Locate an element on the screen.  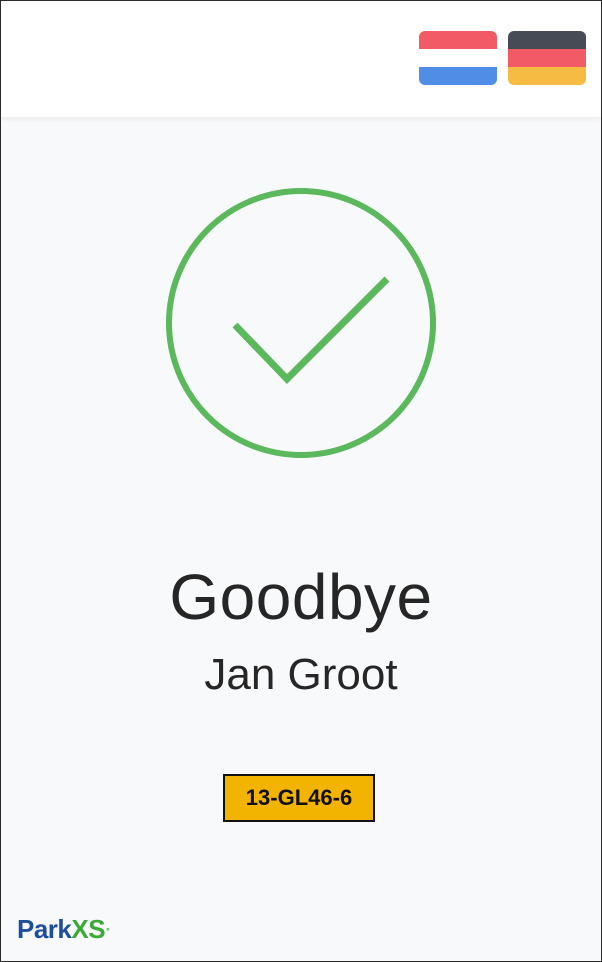
logo-text-xs: XS is located at coordinates (88, 929).